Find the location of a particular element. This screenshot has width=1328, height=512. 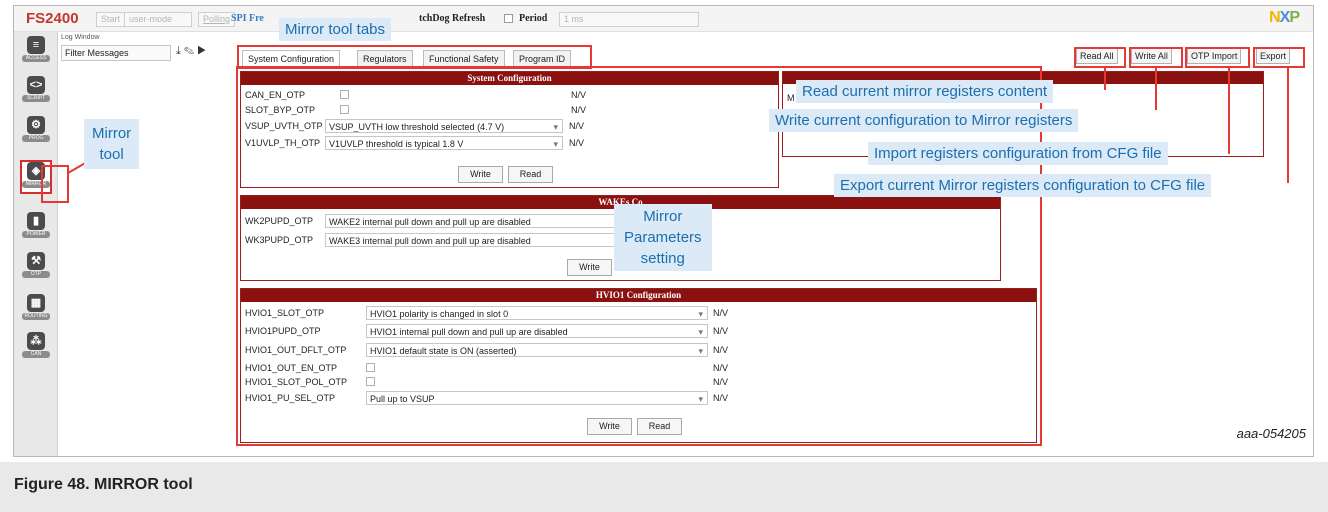

log-filter-select: Filter Messages is located at coordinates (116, 53).